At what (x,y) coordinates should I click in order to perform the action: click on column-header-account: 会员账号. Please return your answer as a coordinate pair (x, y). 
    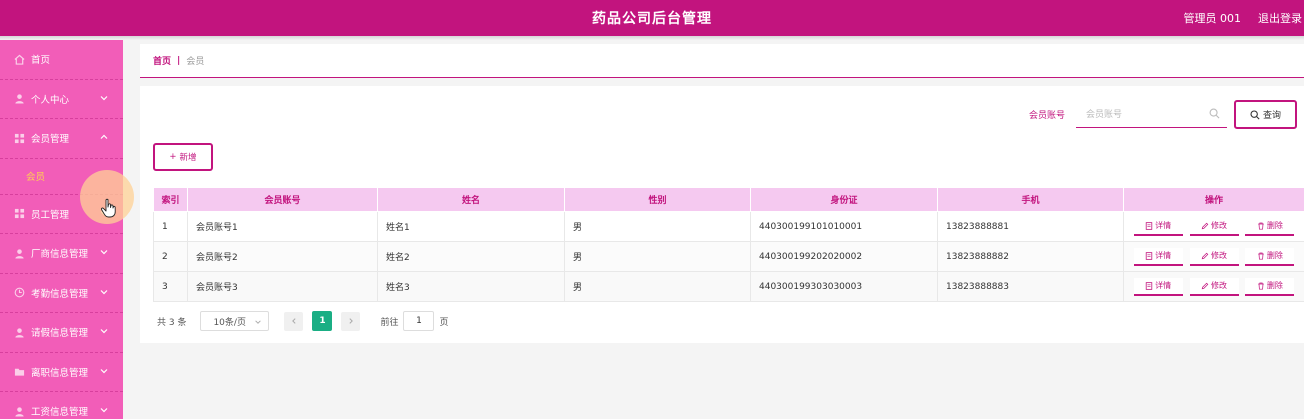
    Looking at the image, I should click on (282, 199).